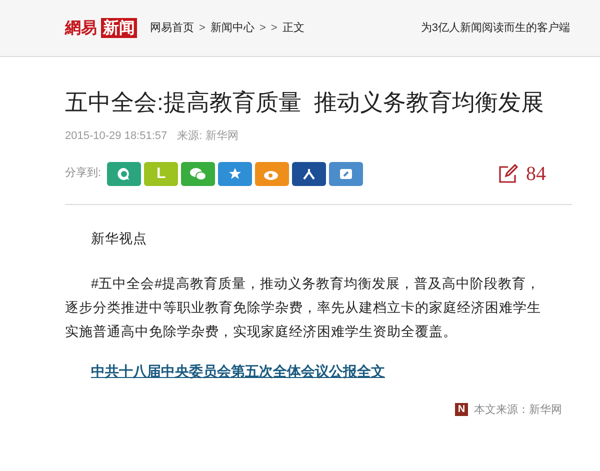 The image size is (600, 471). What do you see at coordinates (198, 173) in the screenshot?
I see `chat-icon` at bounding box center [198, 173].